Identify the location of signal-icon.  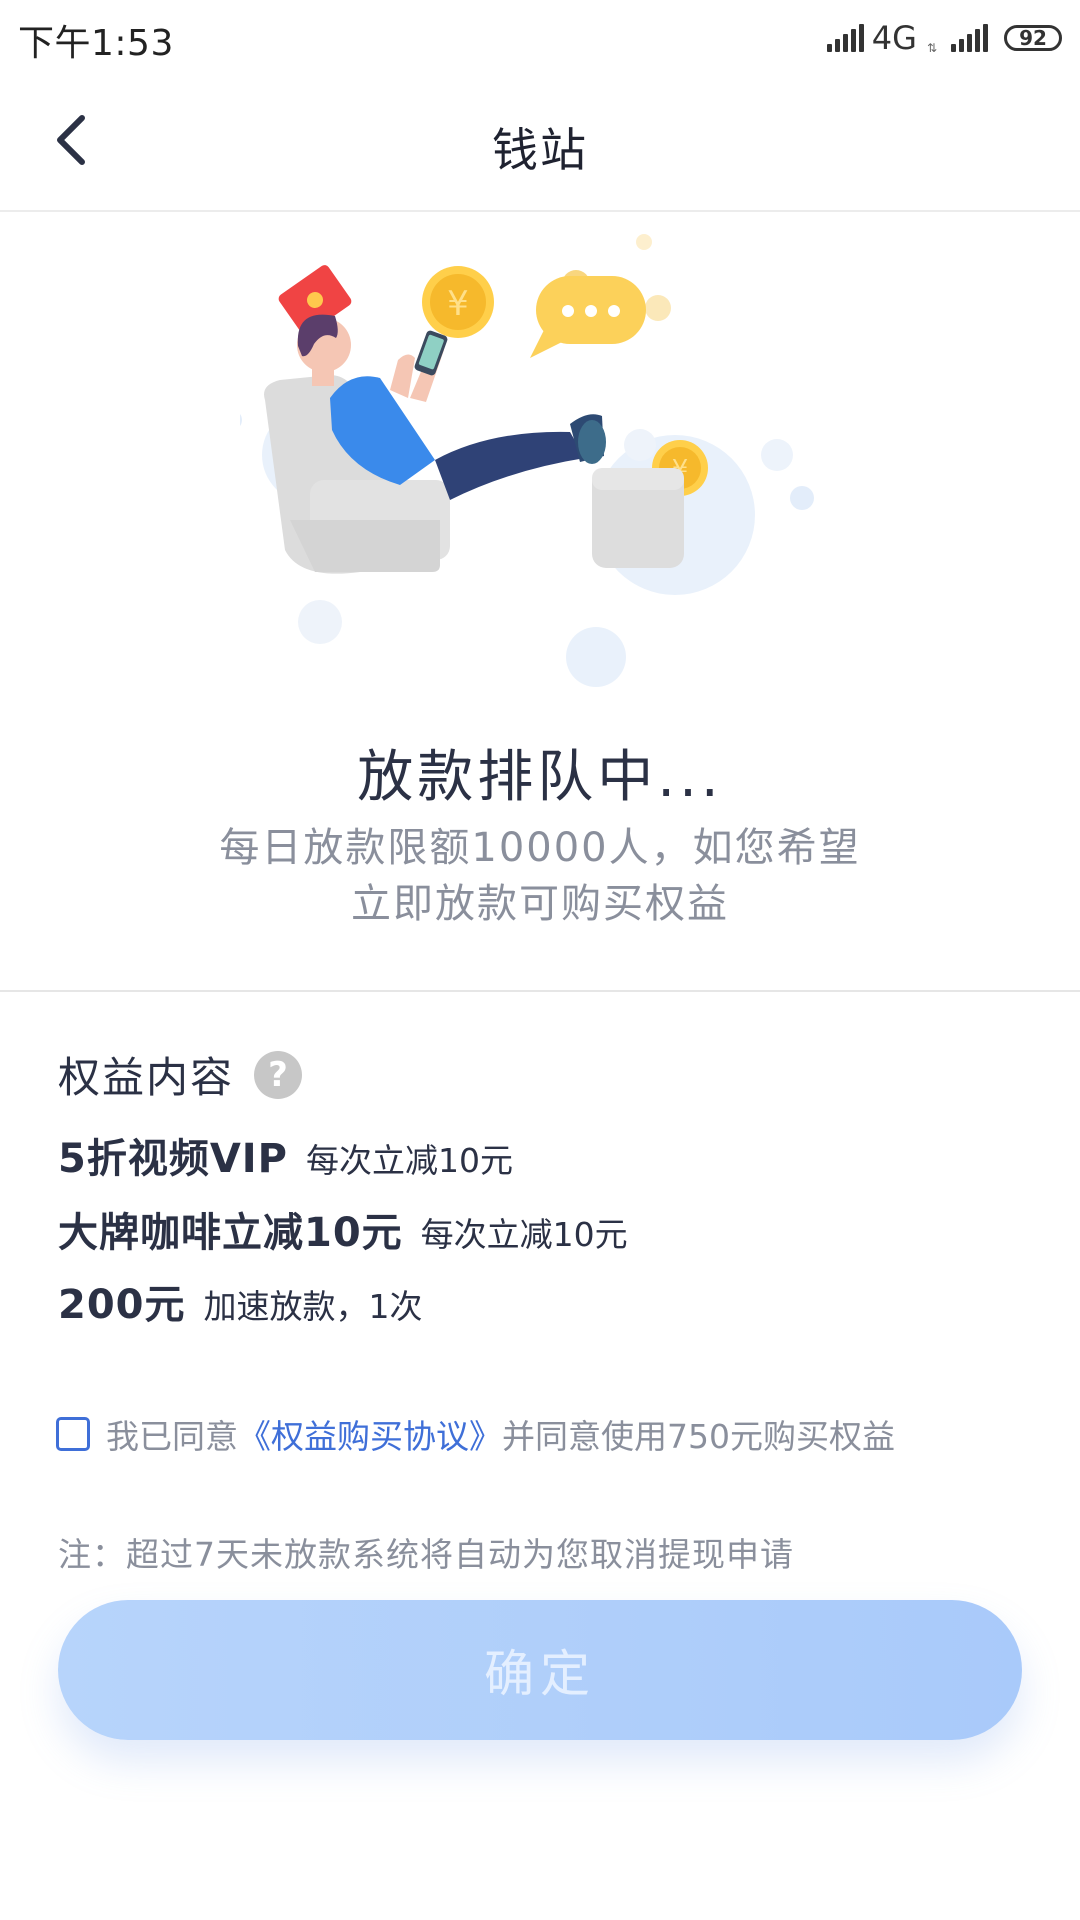
(845, 38).